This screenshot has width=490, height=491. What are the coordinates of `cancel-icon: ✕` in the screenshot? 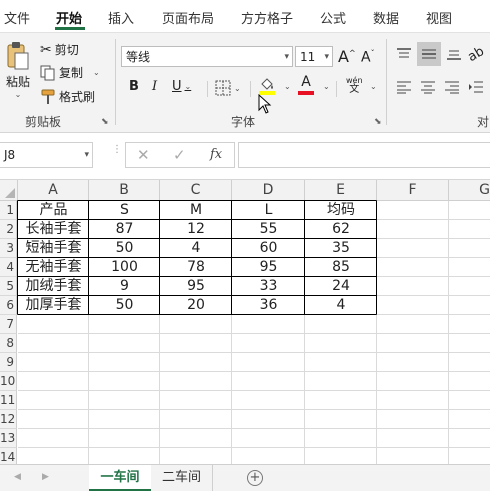 It's located at (143, 155).